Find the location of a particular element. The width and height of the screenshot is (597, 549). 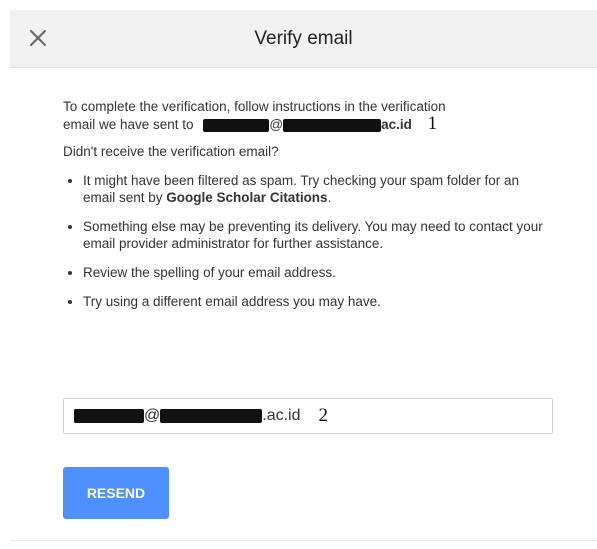

email-input: @ .ac.id 2 is located at coordinates (308, 416).